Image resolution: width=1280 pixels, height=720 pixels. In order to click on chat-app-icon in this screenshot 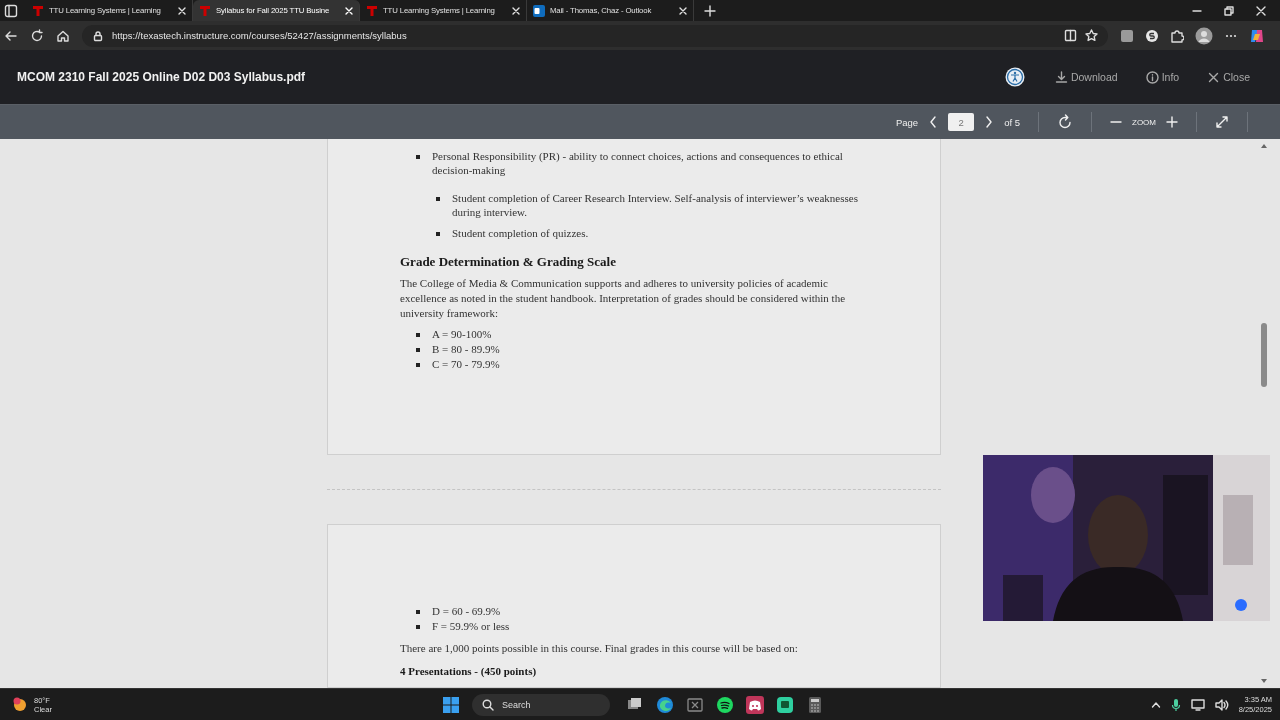, I will do `click(755, 704)`.